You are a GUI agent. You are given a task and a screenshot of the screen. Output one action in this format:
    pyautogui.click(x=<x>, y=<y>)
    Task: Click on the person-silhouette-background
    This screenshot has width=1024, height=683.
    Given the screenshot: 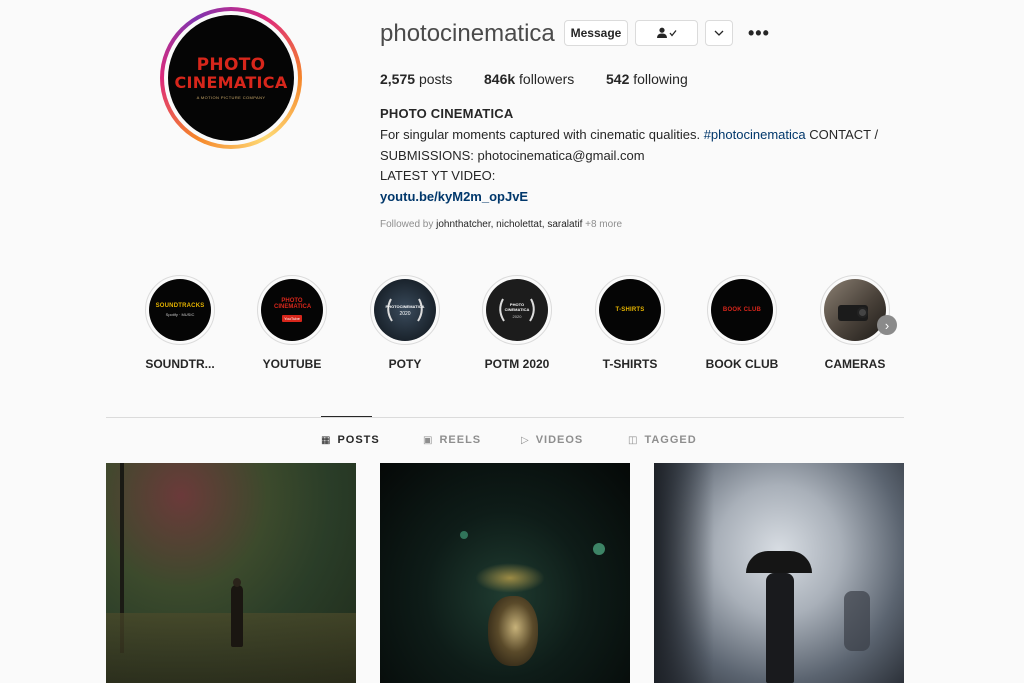 What is the action you would take?
    pyautogui.click(x=857, y=621)
    